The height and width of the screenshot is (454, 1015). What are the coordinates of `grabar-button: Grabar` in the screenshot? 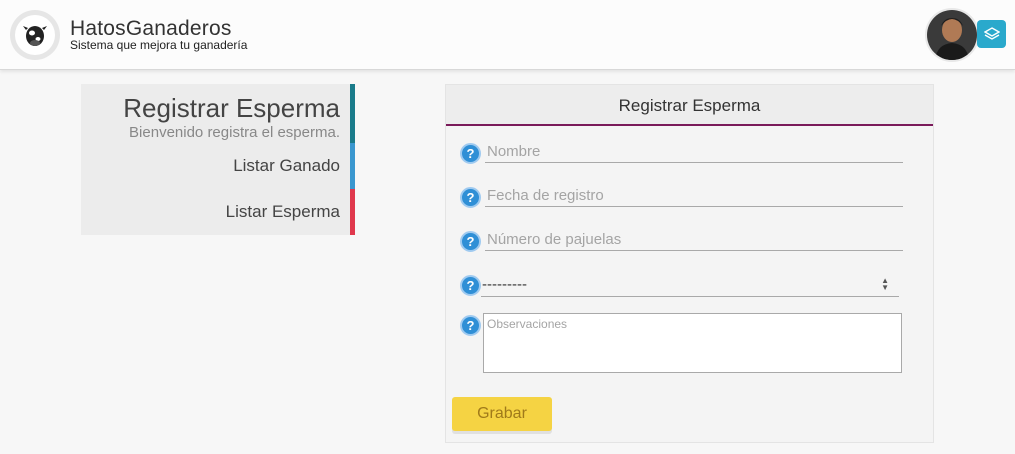 It's located at (502, 414).